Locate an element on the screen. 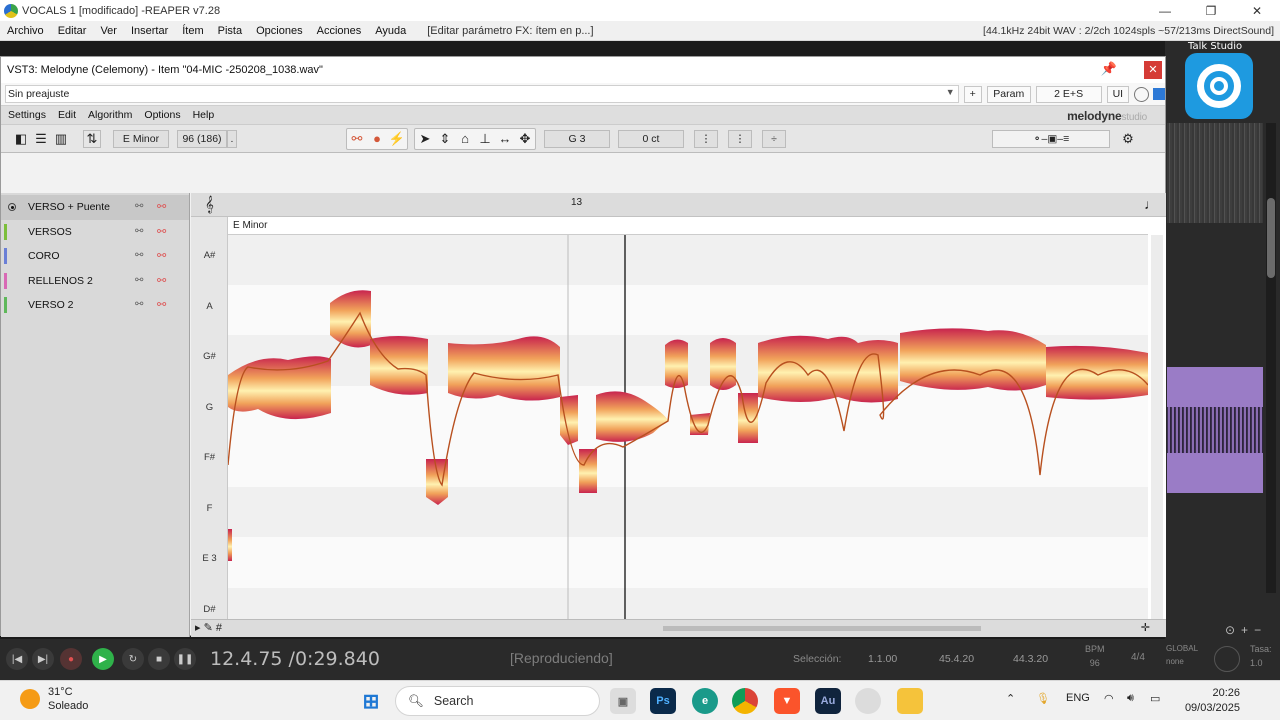 The width and height of the screenshot is (1280, 720). zoom-controls: ⊙+− is located at coordinates (1246, 630).